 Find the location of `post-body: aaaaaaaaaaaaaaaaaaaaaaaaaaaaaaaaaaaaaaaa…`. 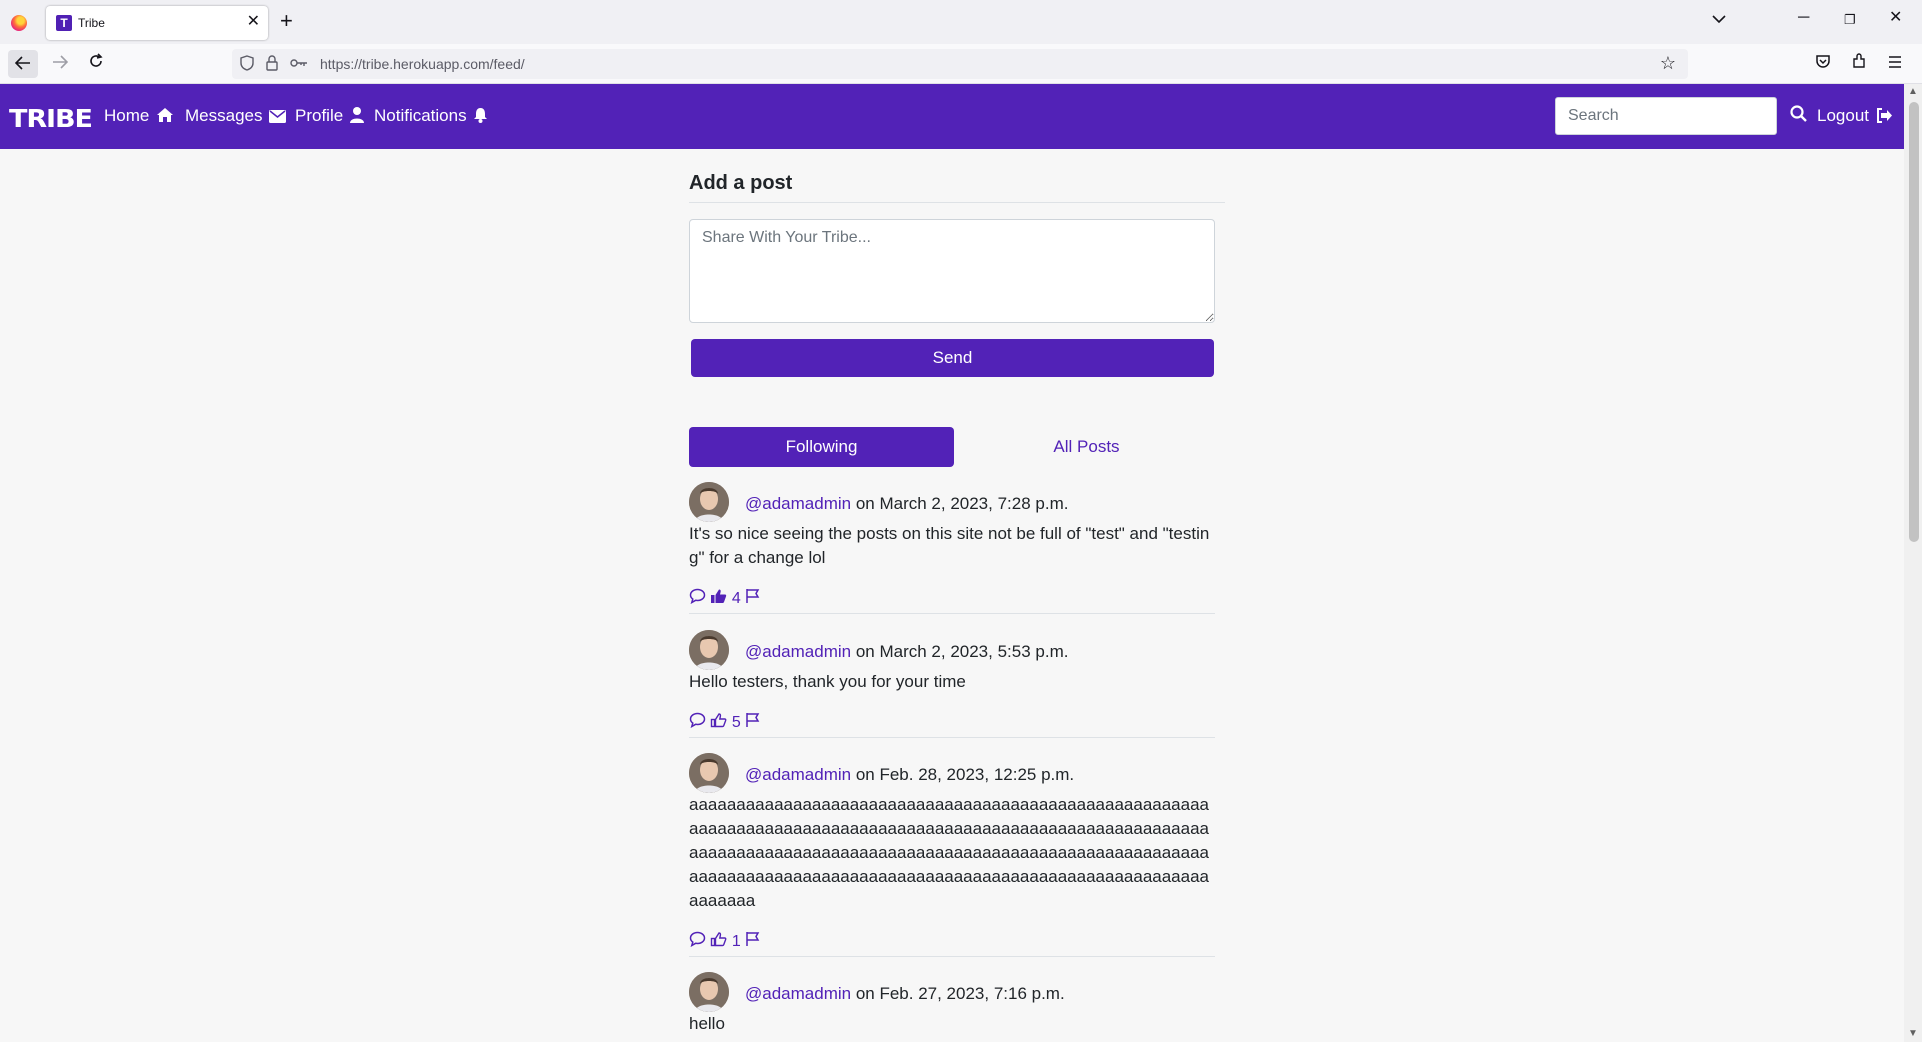

post-body: aaaaaaaaaaaaaaaaaaaaaaaaaaaaaaaaaaaaaaaa… is located at coordinates (949, 852).